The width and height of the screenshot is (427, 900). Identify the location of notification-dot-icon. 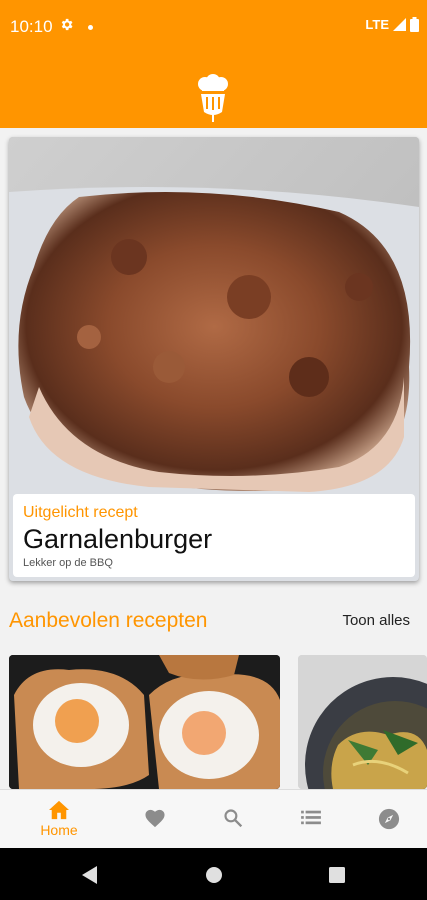
(90, 27).